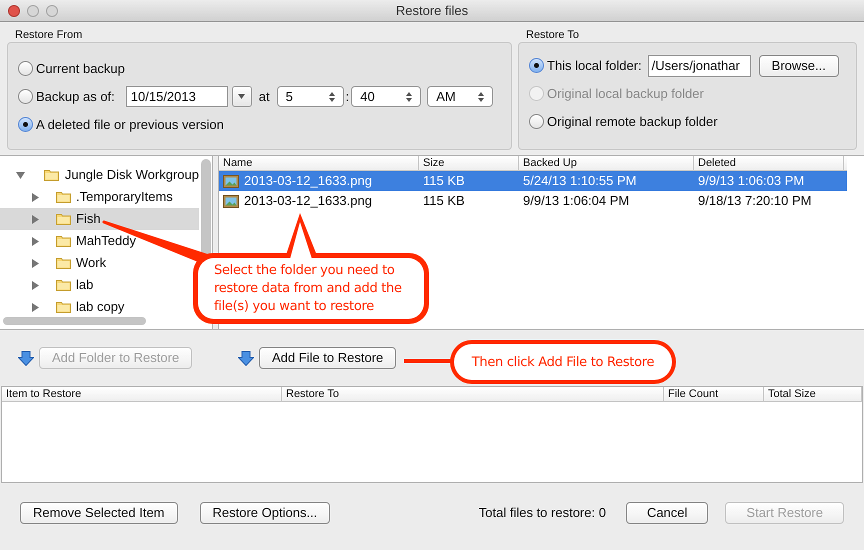 The height and width of the screenshot is (550, 864). What do you see at coordinates (99, 285) in the screenshot?
I see `tree-row: lab` at bounding box center [99, 285].